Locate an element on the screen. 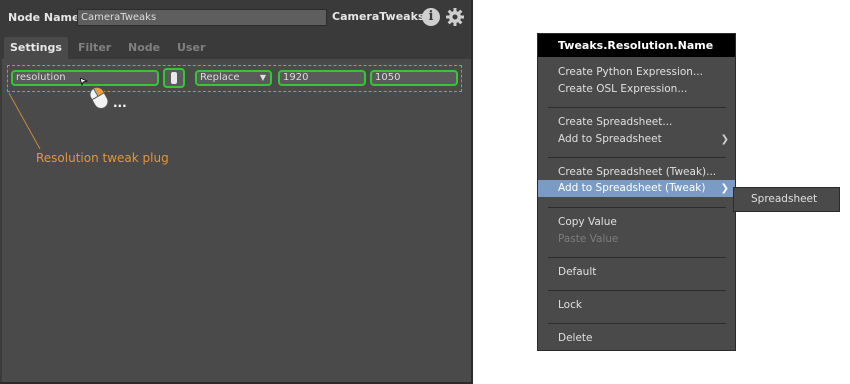 This screenshot has height=384, width=850. toggle-knob is located at coordinates (174, 78).